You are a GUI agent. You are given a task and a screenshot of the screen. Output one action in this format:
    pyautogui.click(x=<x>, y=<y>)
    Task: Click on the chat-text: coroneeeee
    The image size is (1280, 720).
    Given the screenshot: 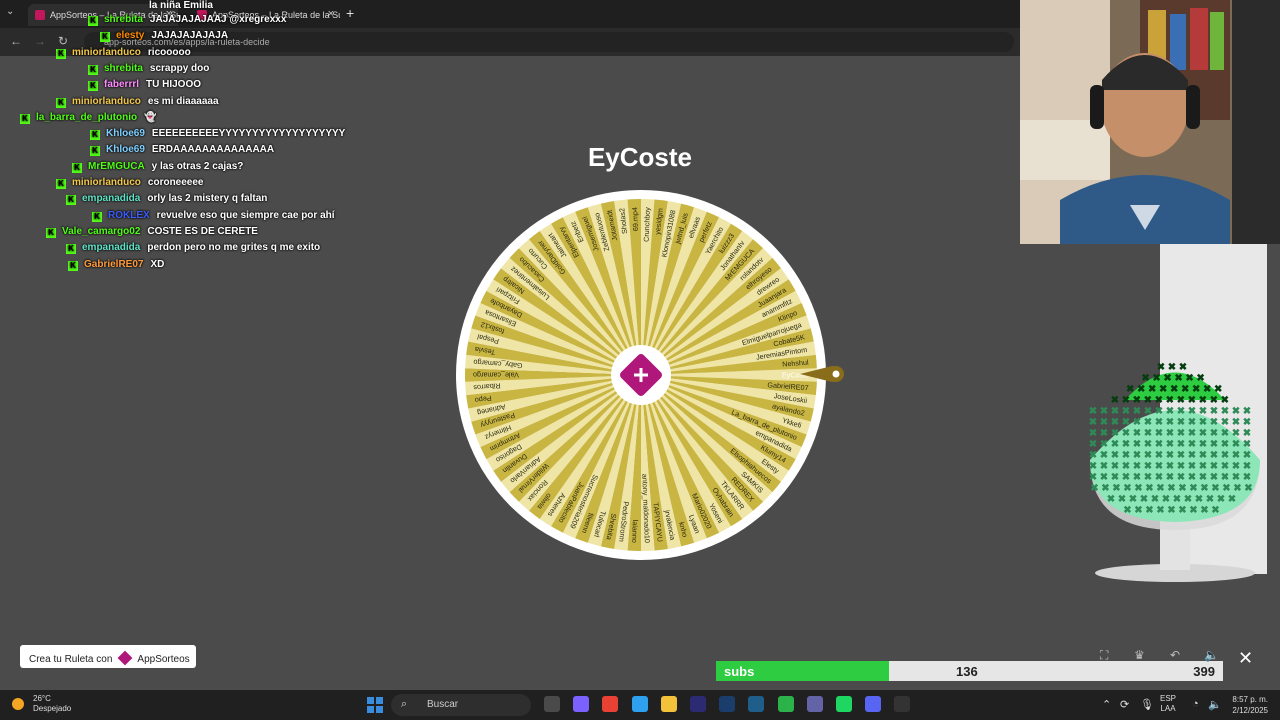 What is the action you would take?
    pyautogui.click(x=175, y=182)
    